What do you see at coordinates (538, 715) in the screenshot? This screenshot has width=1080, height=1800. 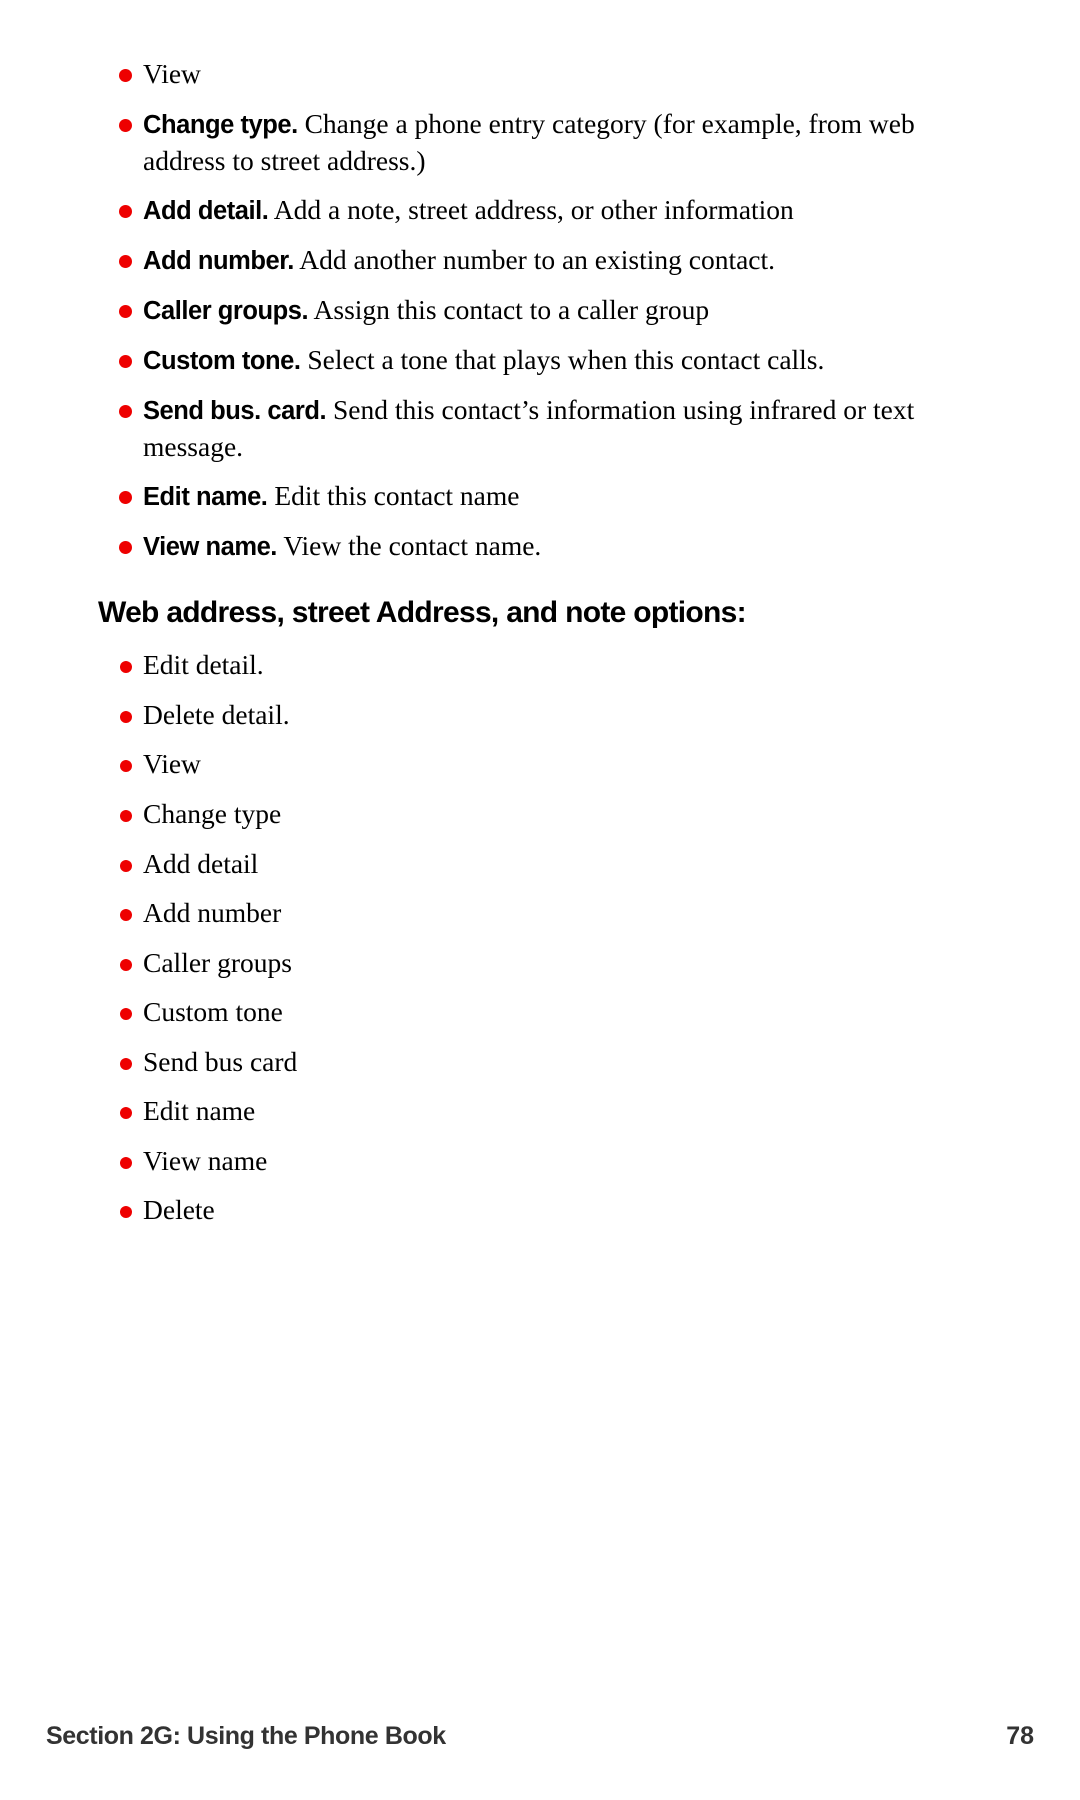 I see `list-item: Delete detail.` at bounding box center [538, 715].